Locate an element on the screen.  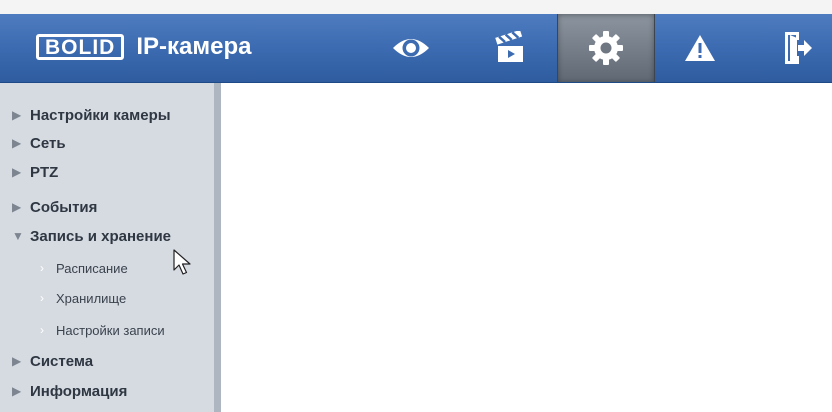
logo-mark: BOLID is located at coordinates (80, 47).